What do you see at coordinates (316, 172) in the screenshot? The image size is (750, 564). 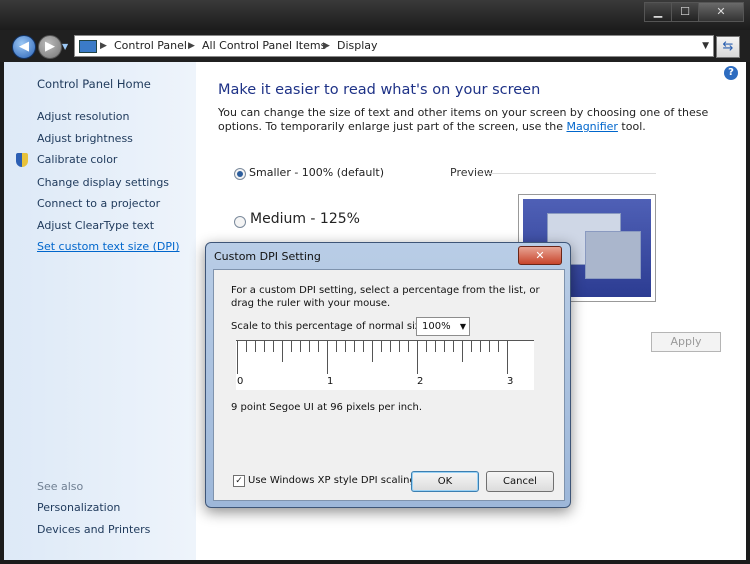 I see `option-smaller-label: Smaller - 100% (default)` at bounding box center [316, 172].